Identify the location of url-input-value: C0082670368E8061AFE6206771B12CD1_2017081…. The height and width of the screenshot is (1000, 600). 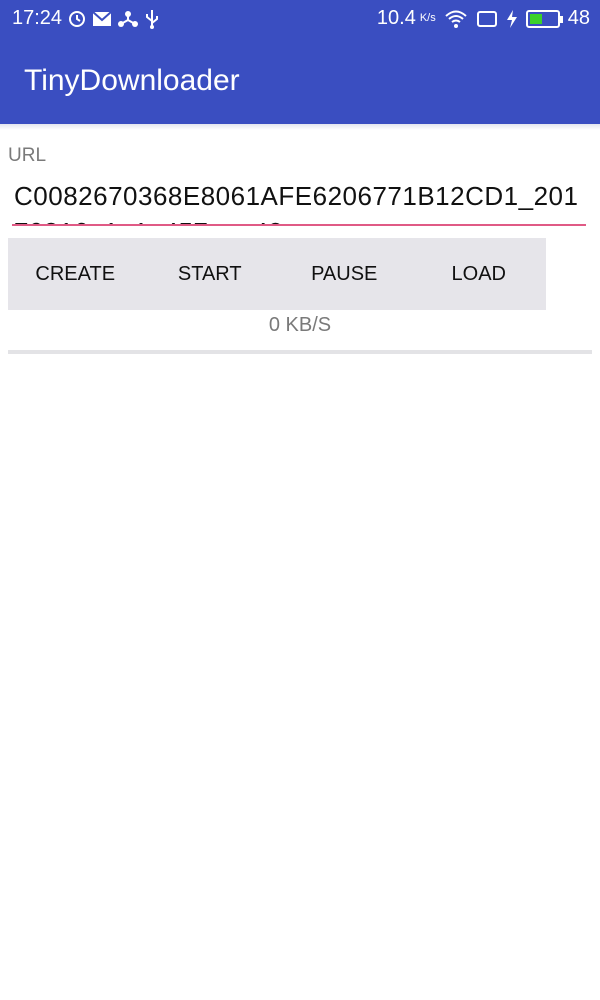
(299, 201).